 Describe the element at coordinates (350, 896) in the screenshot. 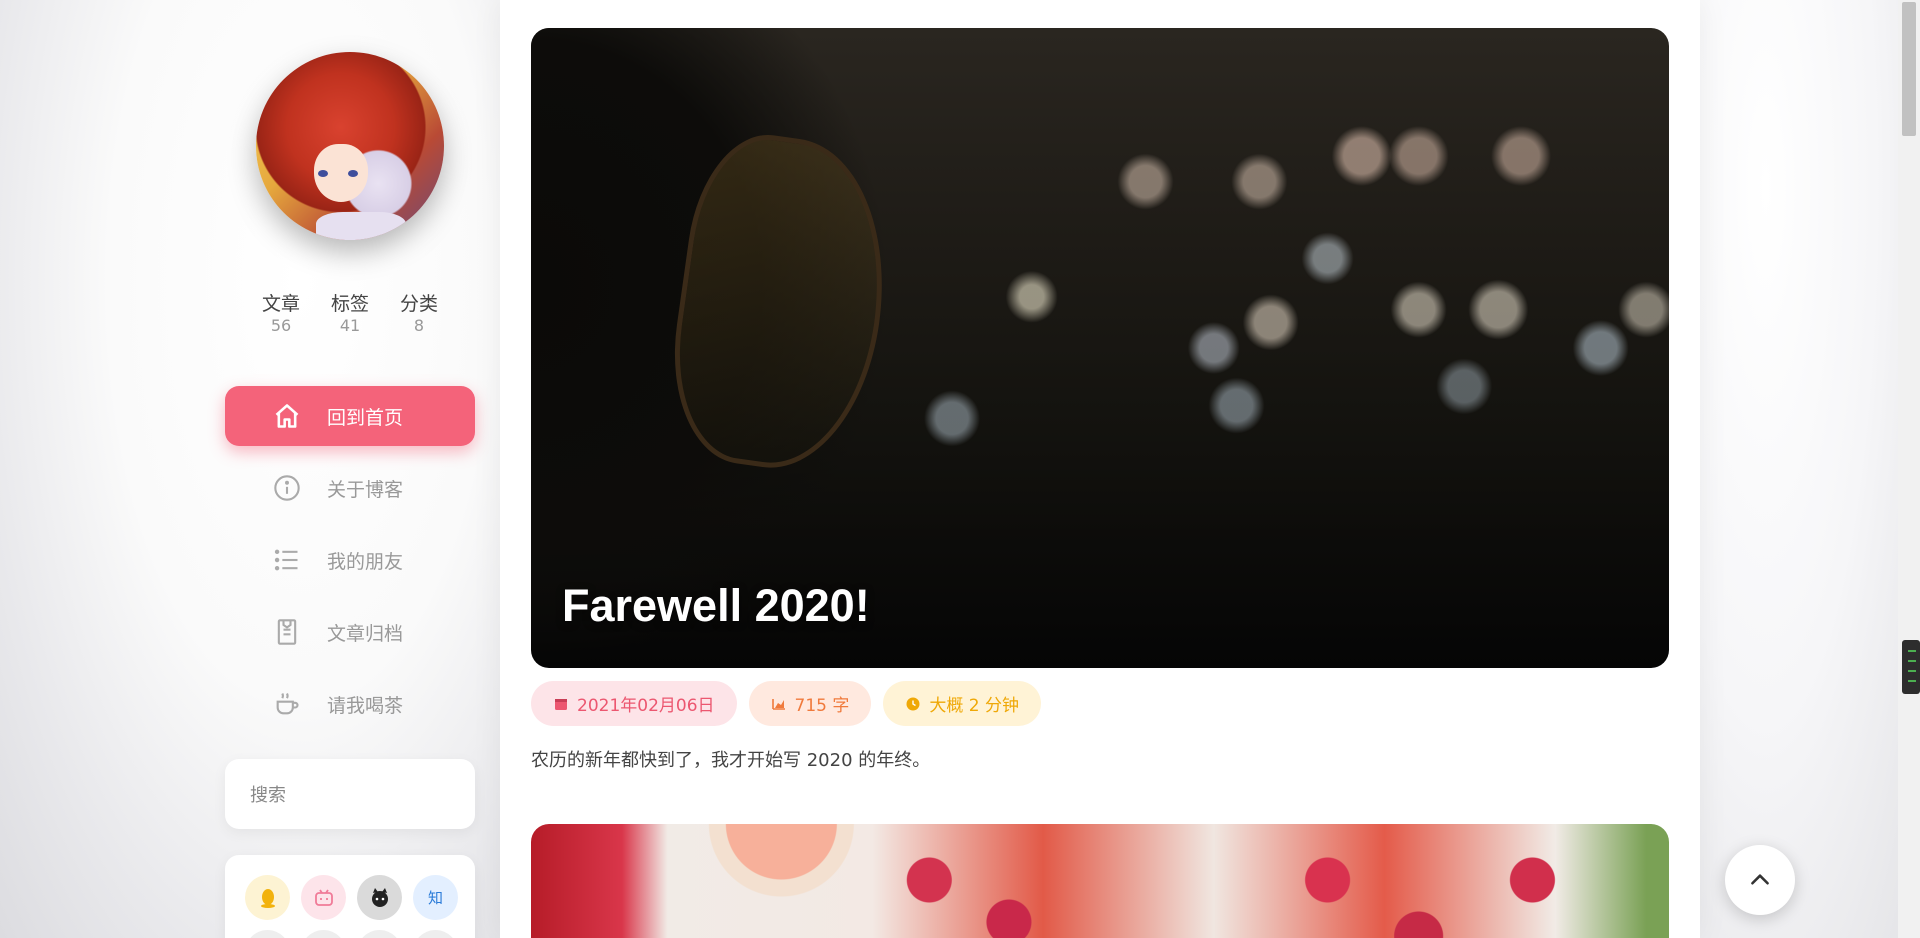

I see `social-links: 知` at that location.